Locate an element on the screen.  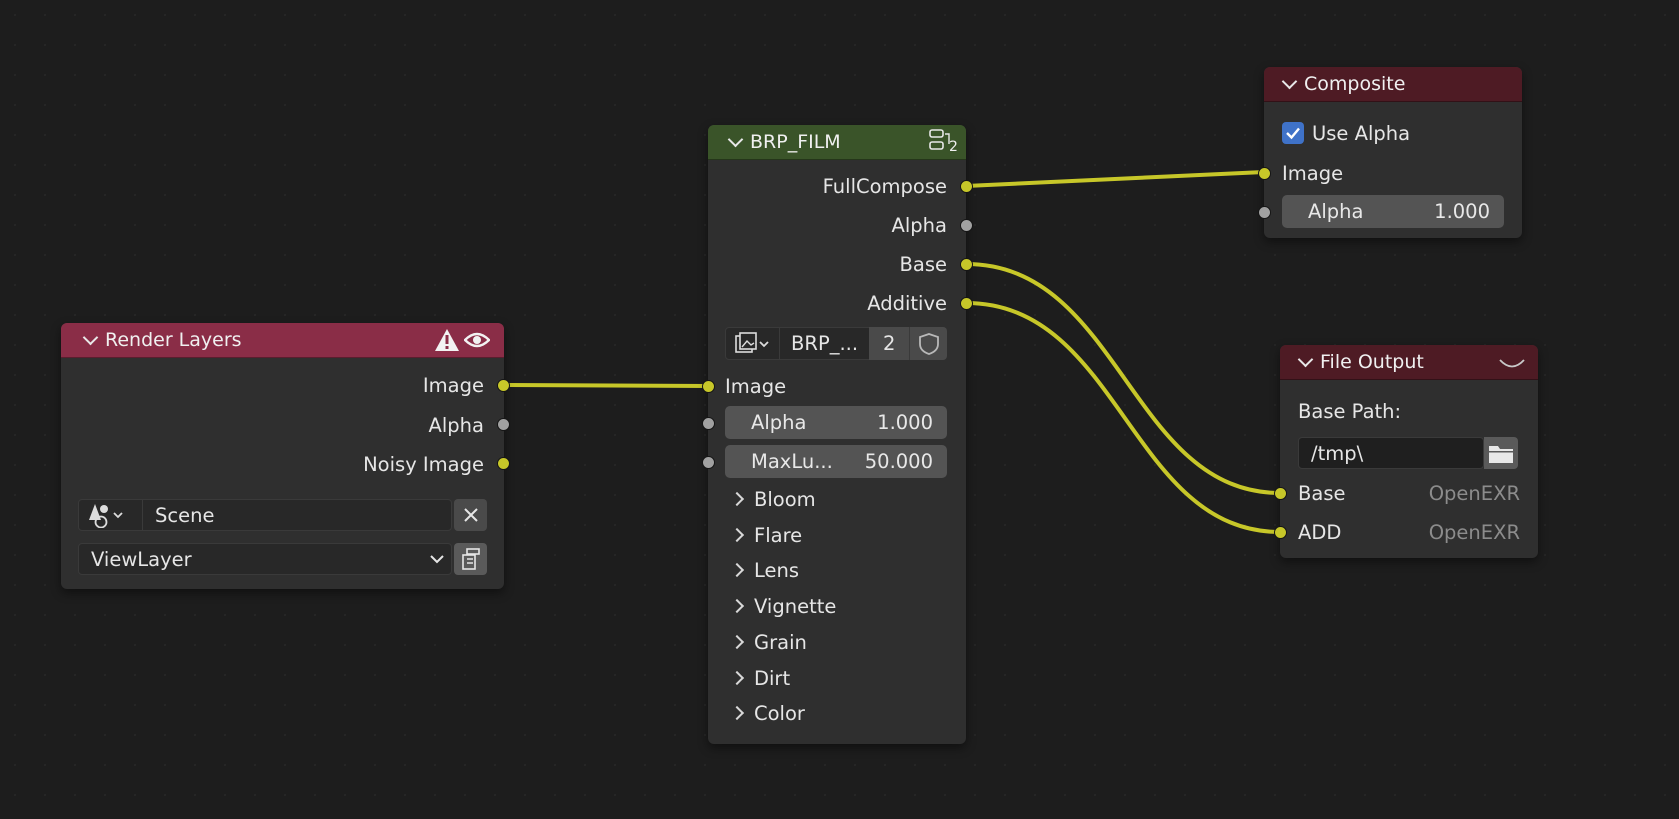
maxlu-value: 50.000 is located at coordinates (898, 461).